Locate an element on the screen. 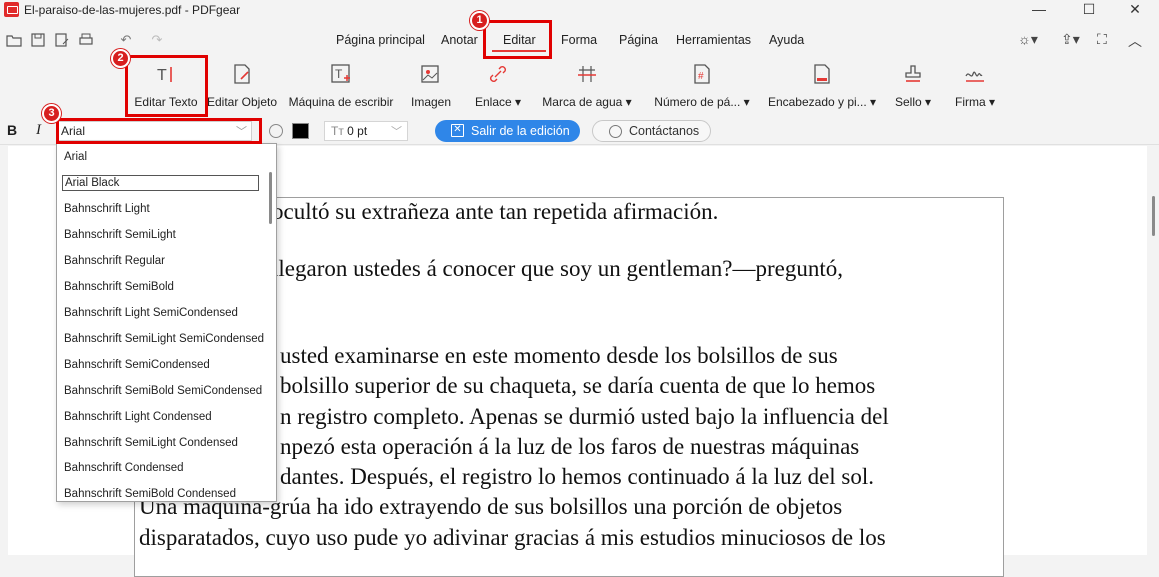 The image size is (1159, 577). tool-firma: Firma ▾ is located at coordinates (975, 85).